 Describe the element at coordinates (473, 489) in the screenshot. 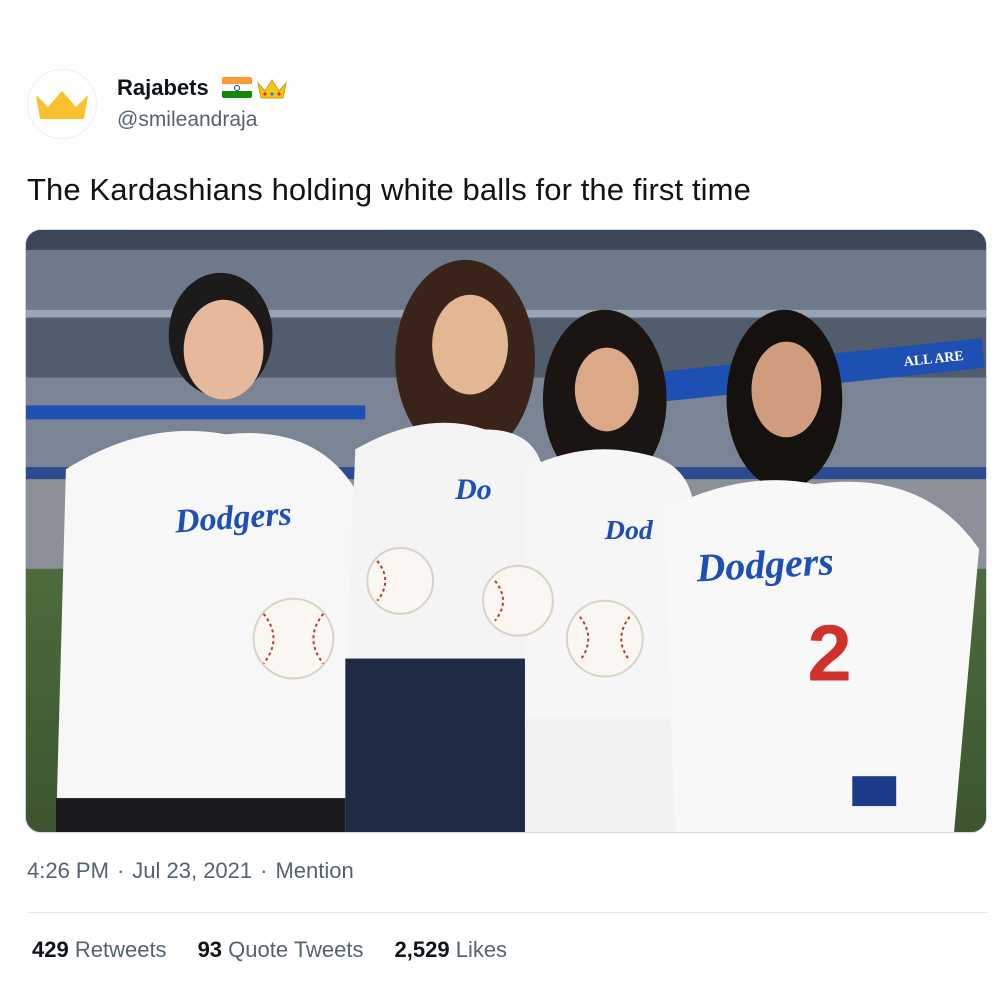

I see `jersey-text-2: Do` at that location.